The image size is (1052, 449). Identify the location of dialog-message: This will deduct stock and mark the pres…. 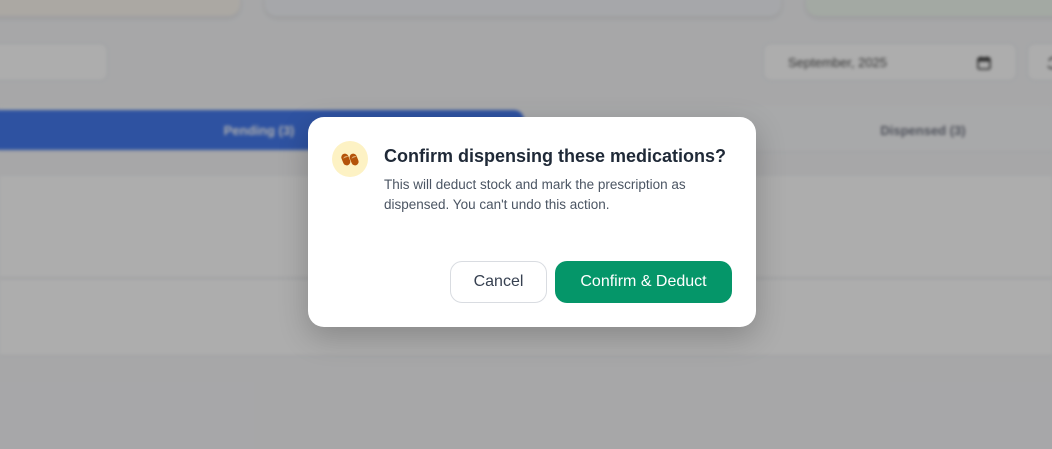
(535, 194).